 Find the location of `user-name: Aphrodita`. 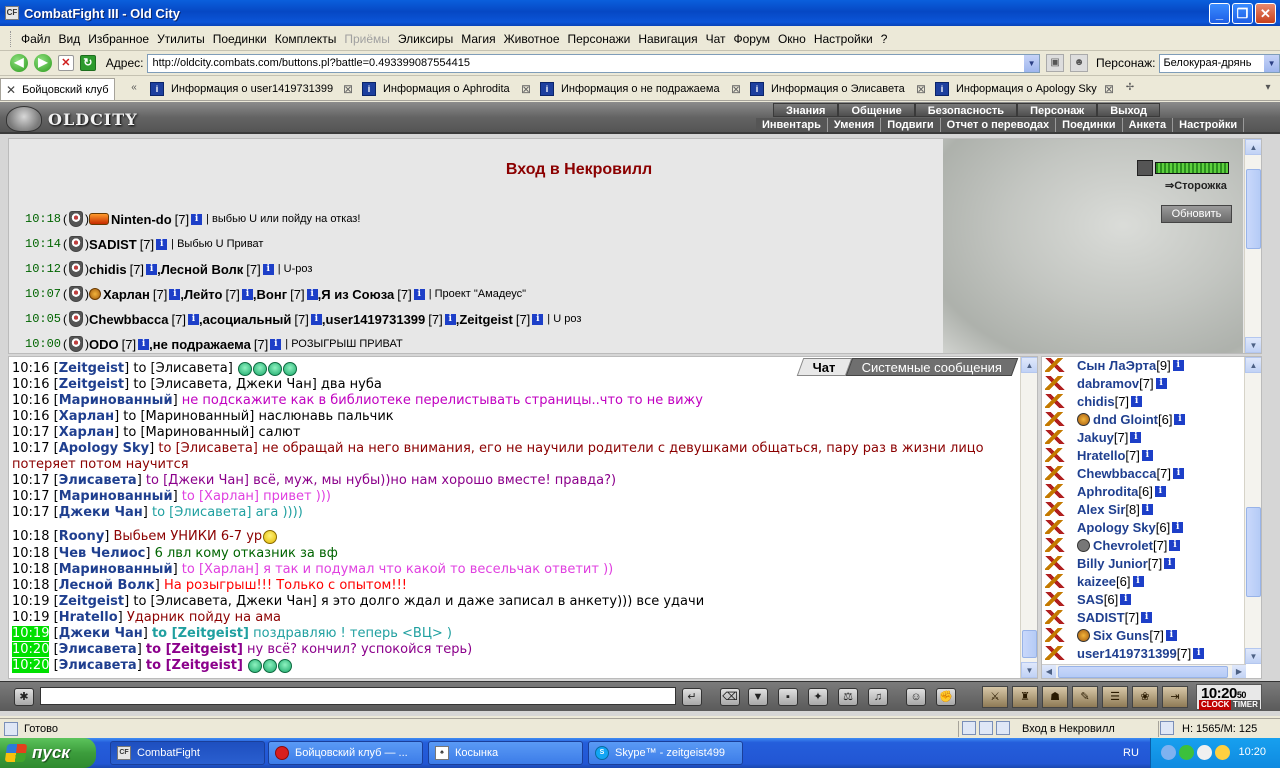

user-name: Aphrodita is located at coordinates (1107, 491).